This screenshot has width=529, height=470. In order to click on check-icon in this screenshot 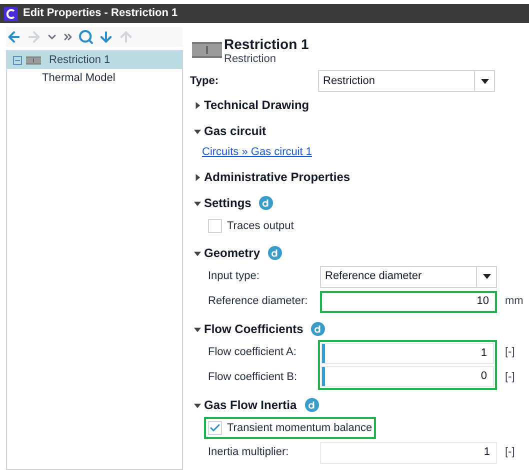, I will do `click(215, 428)`.